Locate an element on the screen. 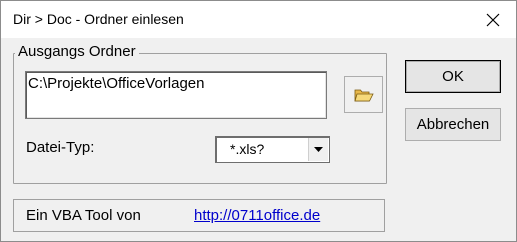 This screenshot has height=242, width=517. ok-button: OK is located at coordinates (453, 76).